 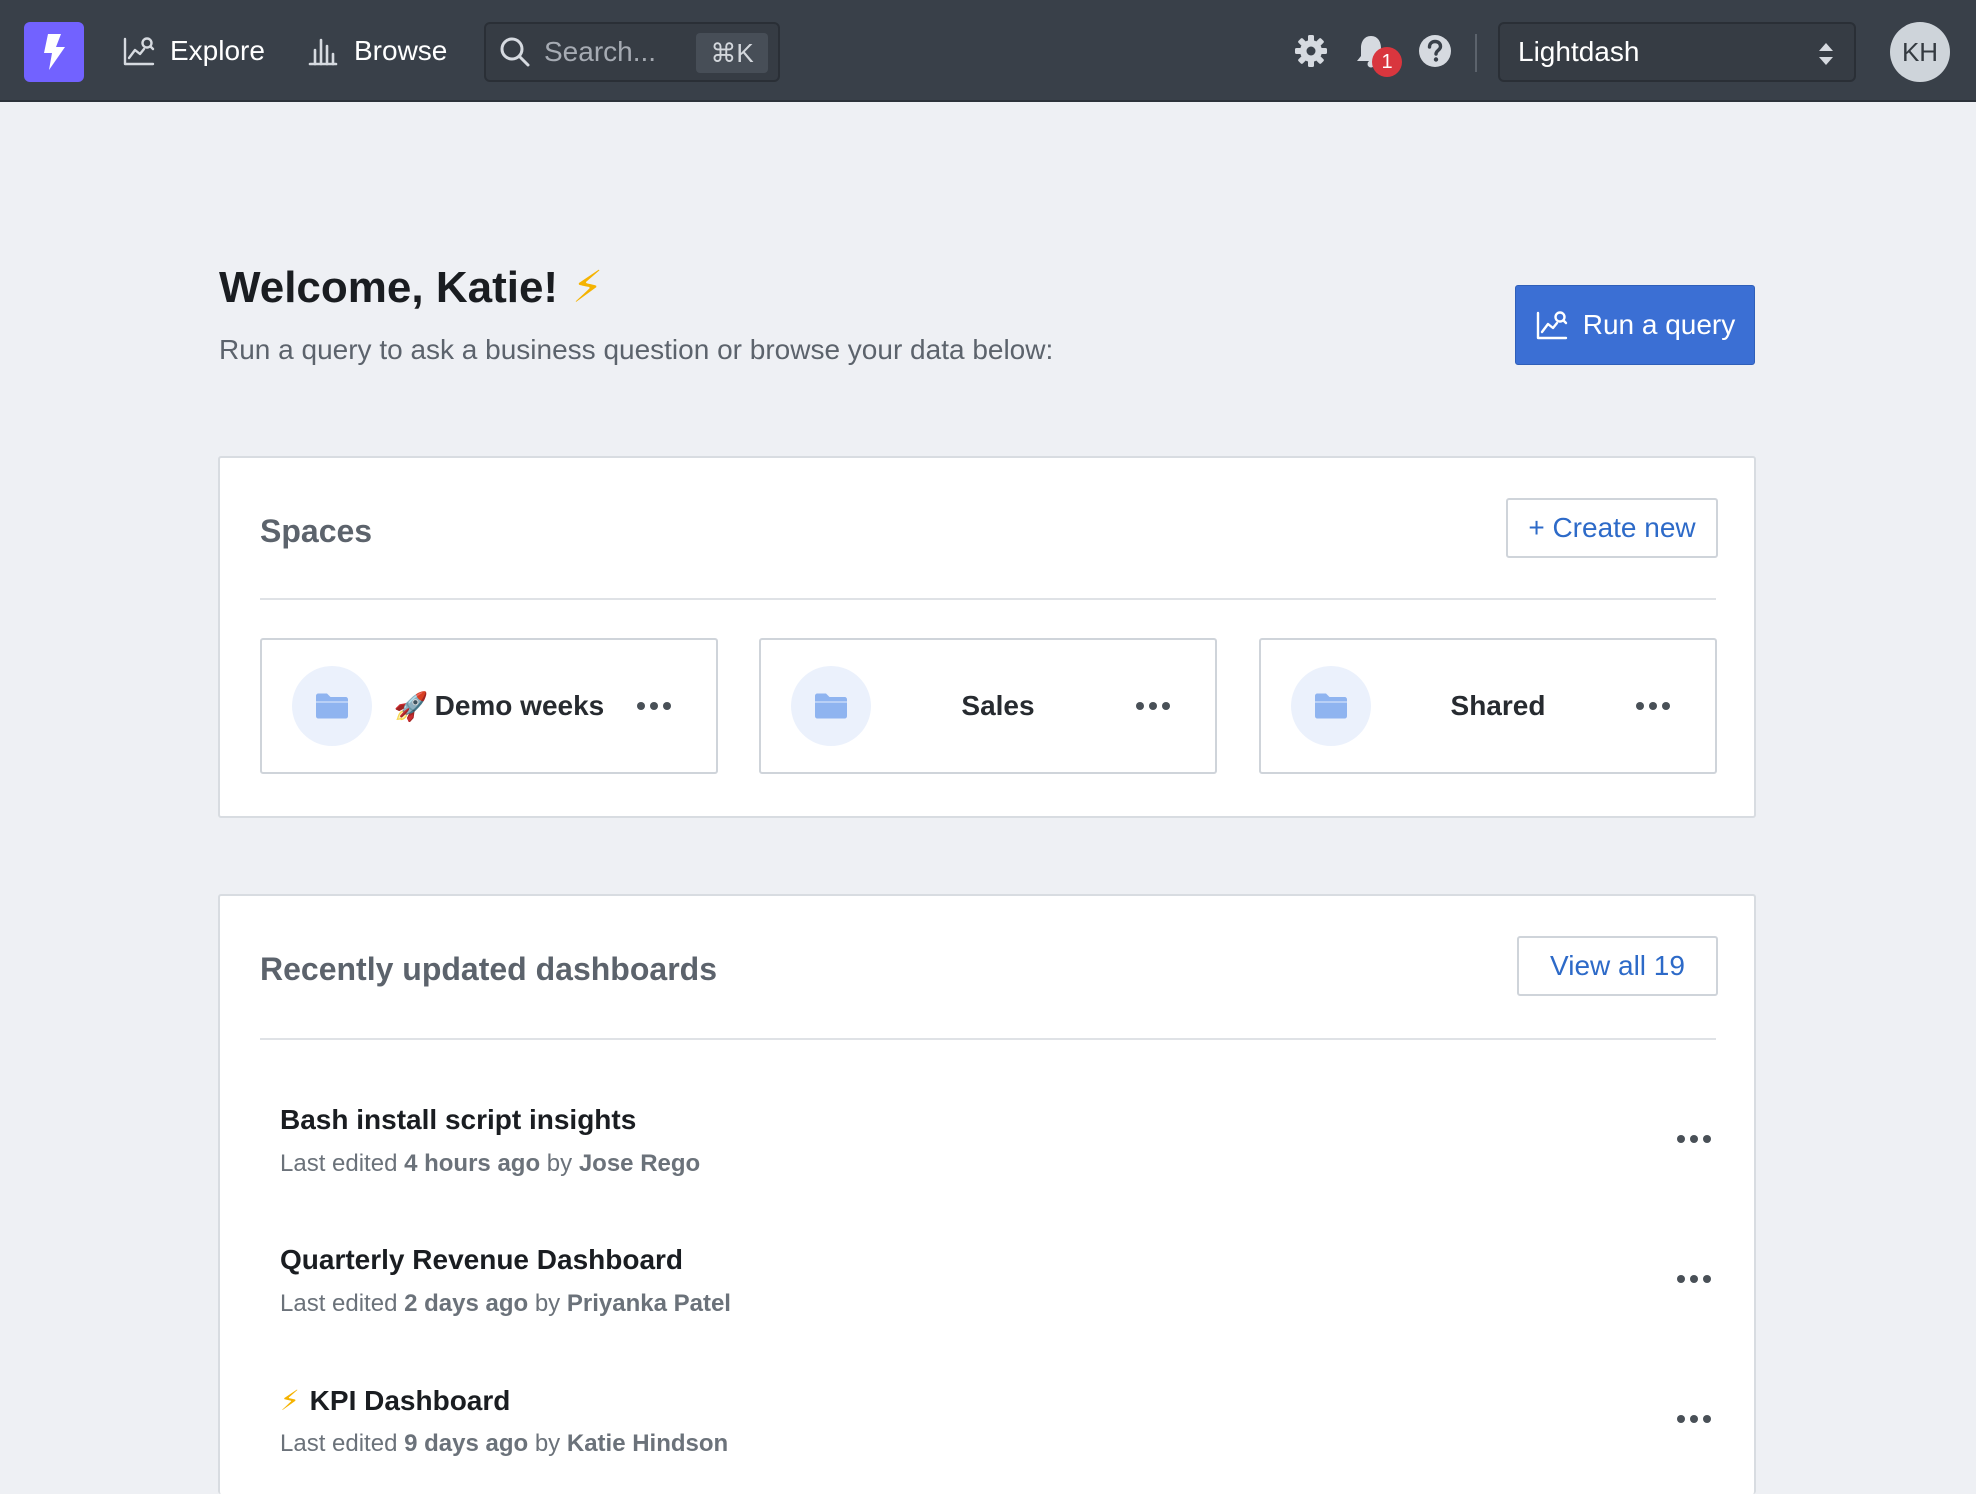 I want to click on dashboard-name-text: KPI Dashboard, so click(x=410, y=1400).